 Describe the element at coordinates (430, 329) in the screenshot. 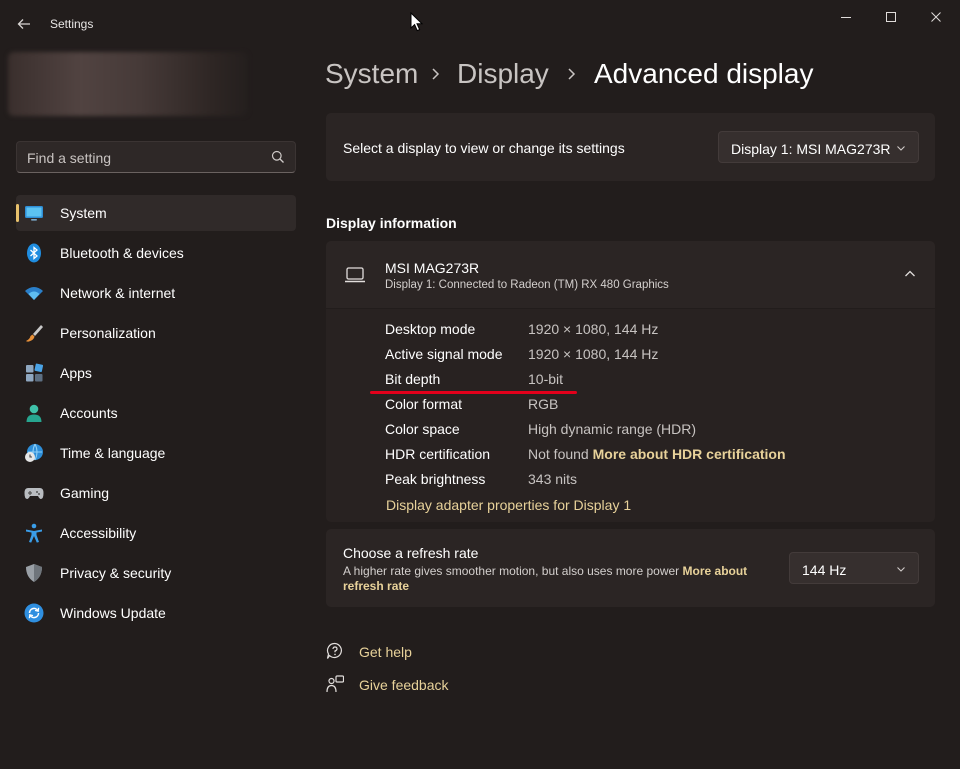

I see `info-label-desktop-mode: Desktop mode` at that location.